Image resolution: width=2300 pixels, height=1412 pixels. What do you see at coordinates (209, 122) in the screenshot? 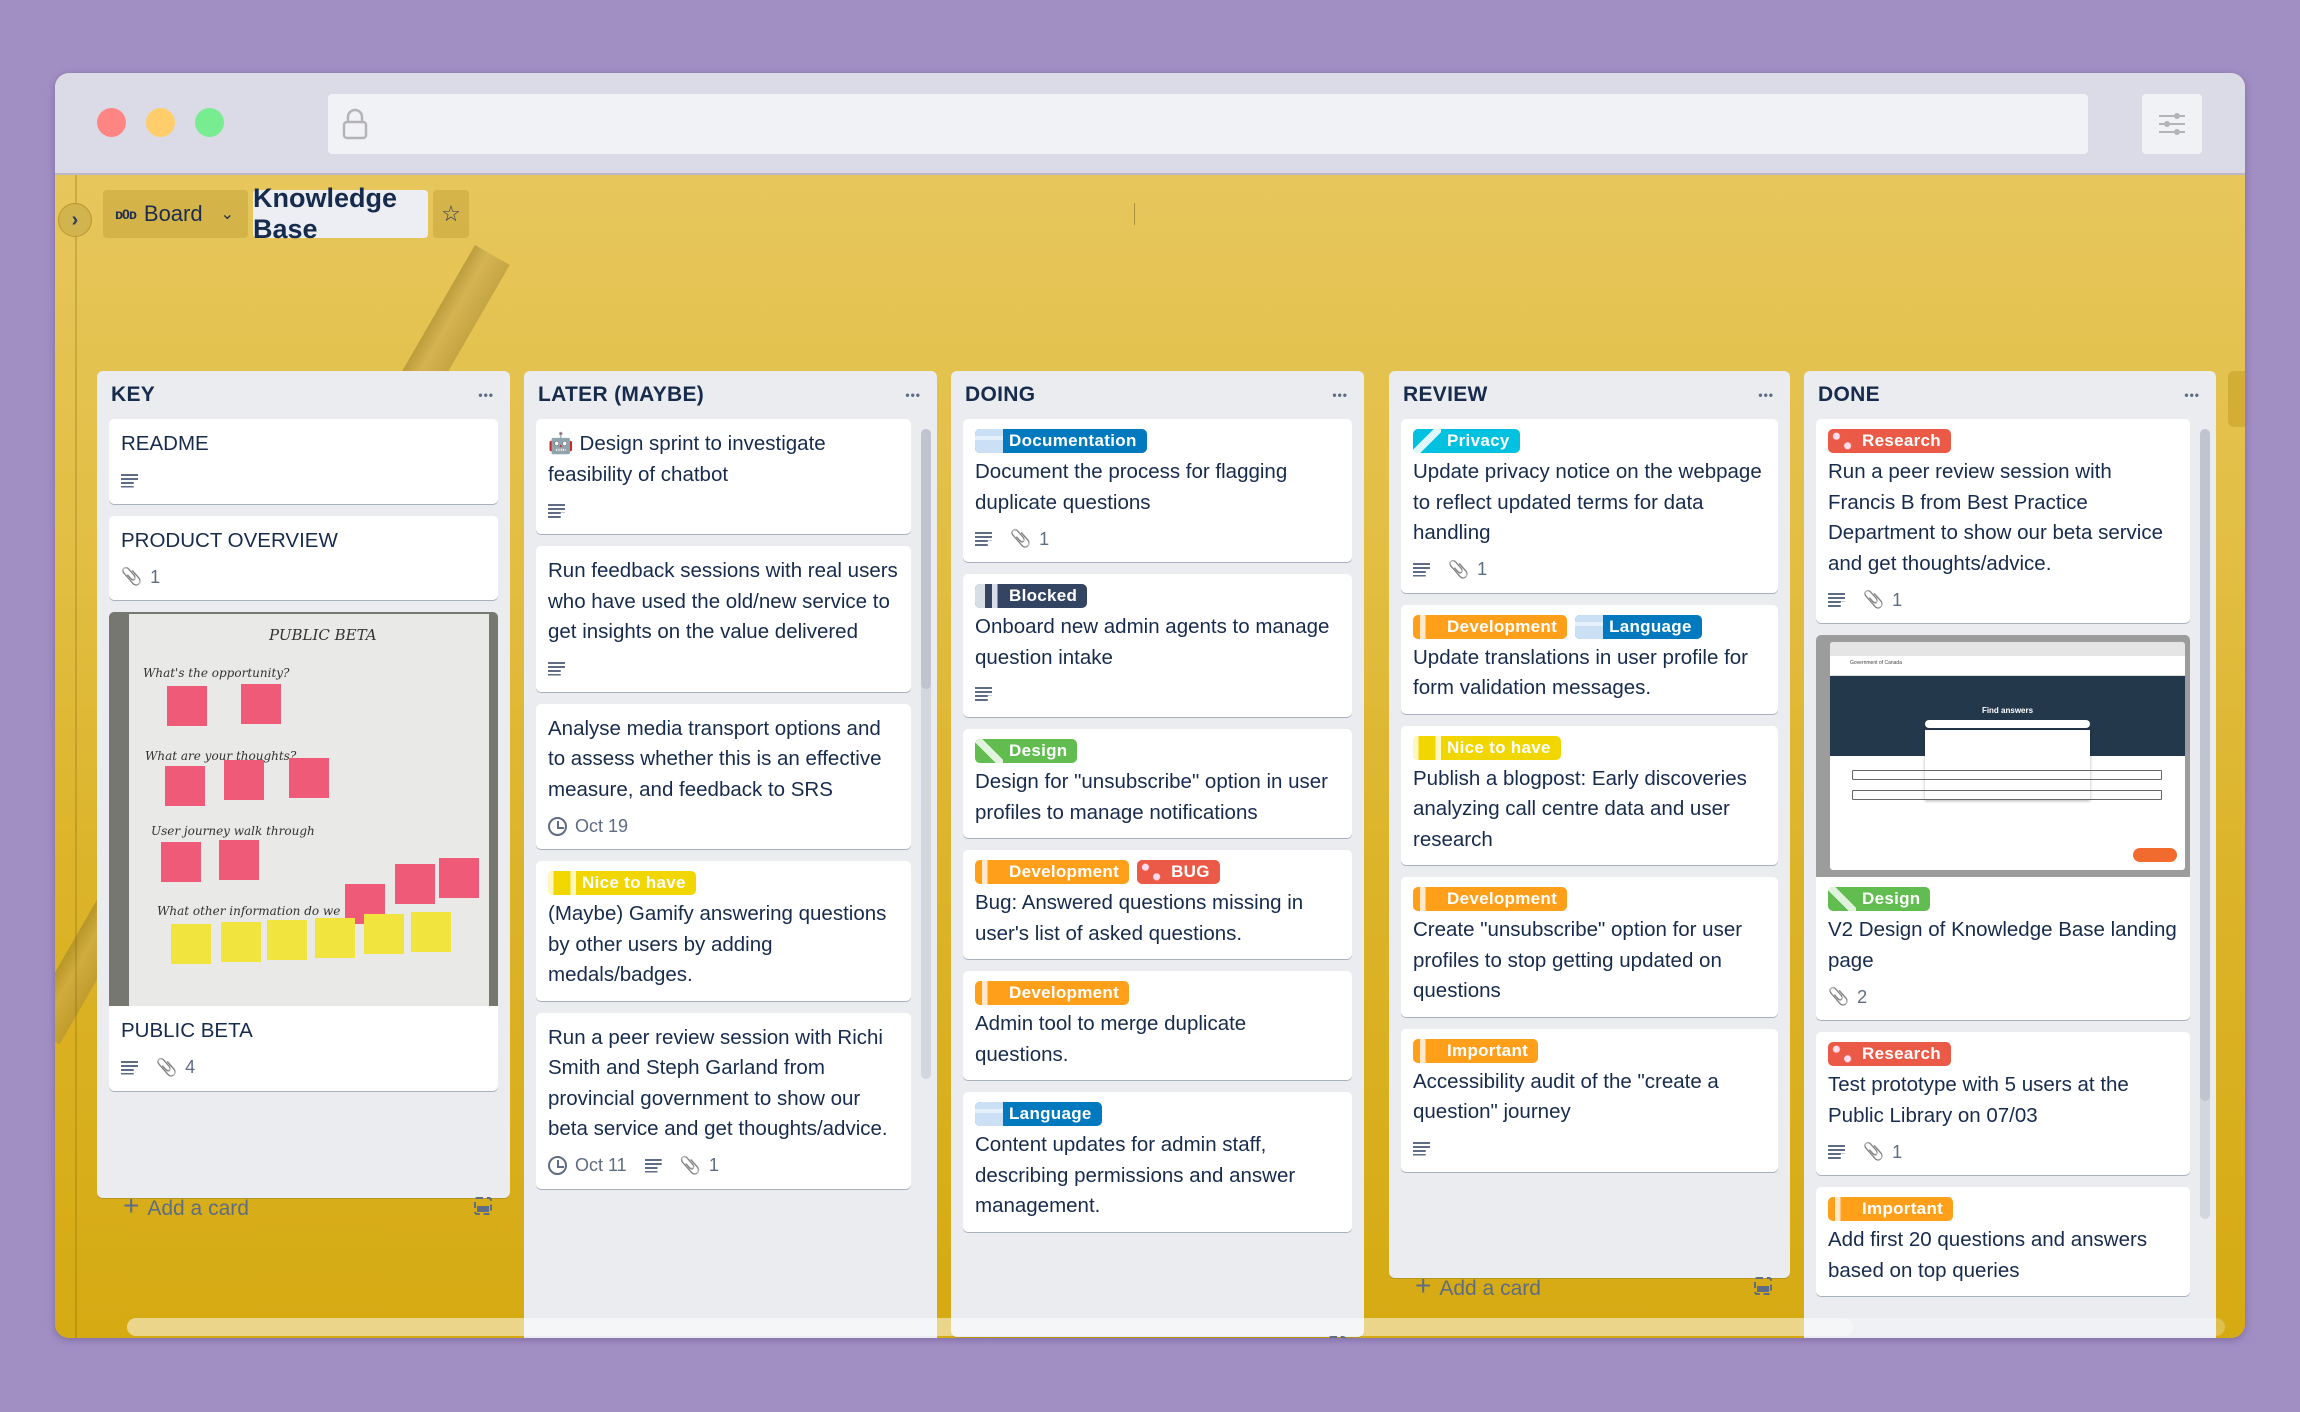
I see `maximize-window-button` at bounding box center [209, 122].